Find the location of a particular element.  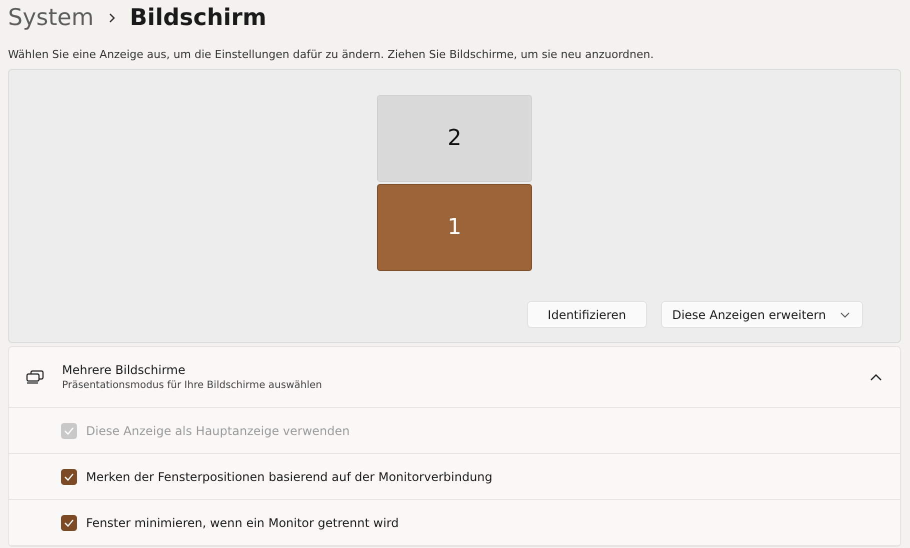

section-title: Mehrere Bildschirme is located at coordinates (124, 370).